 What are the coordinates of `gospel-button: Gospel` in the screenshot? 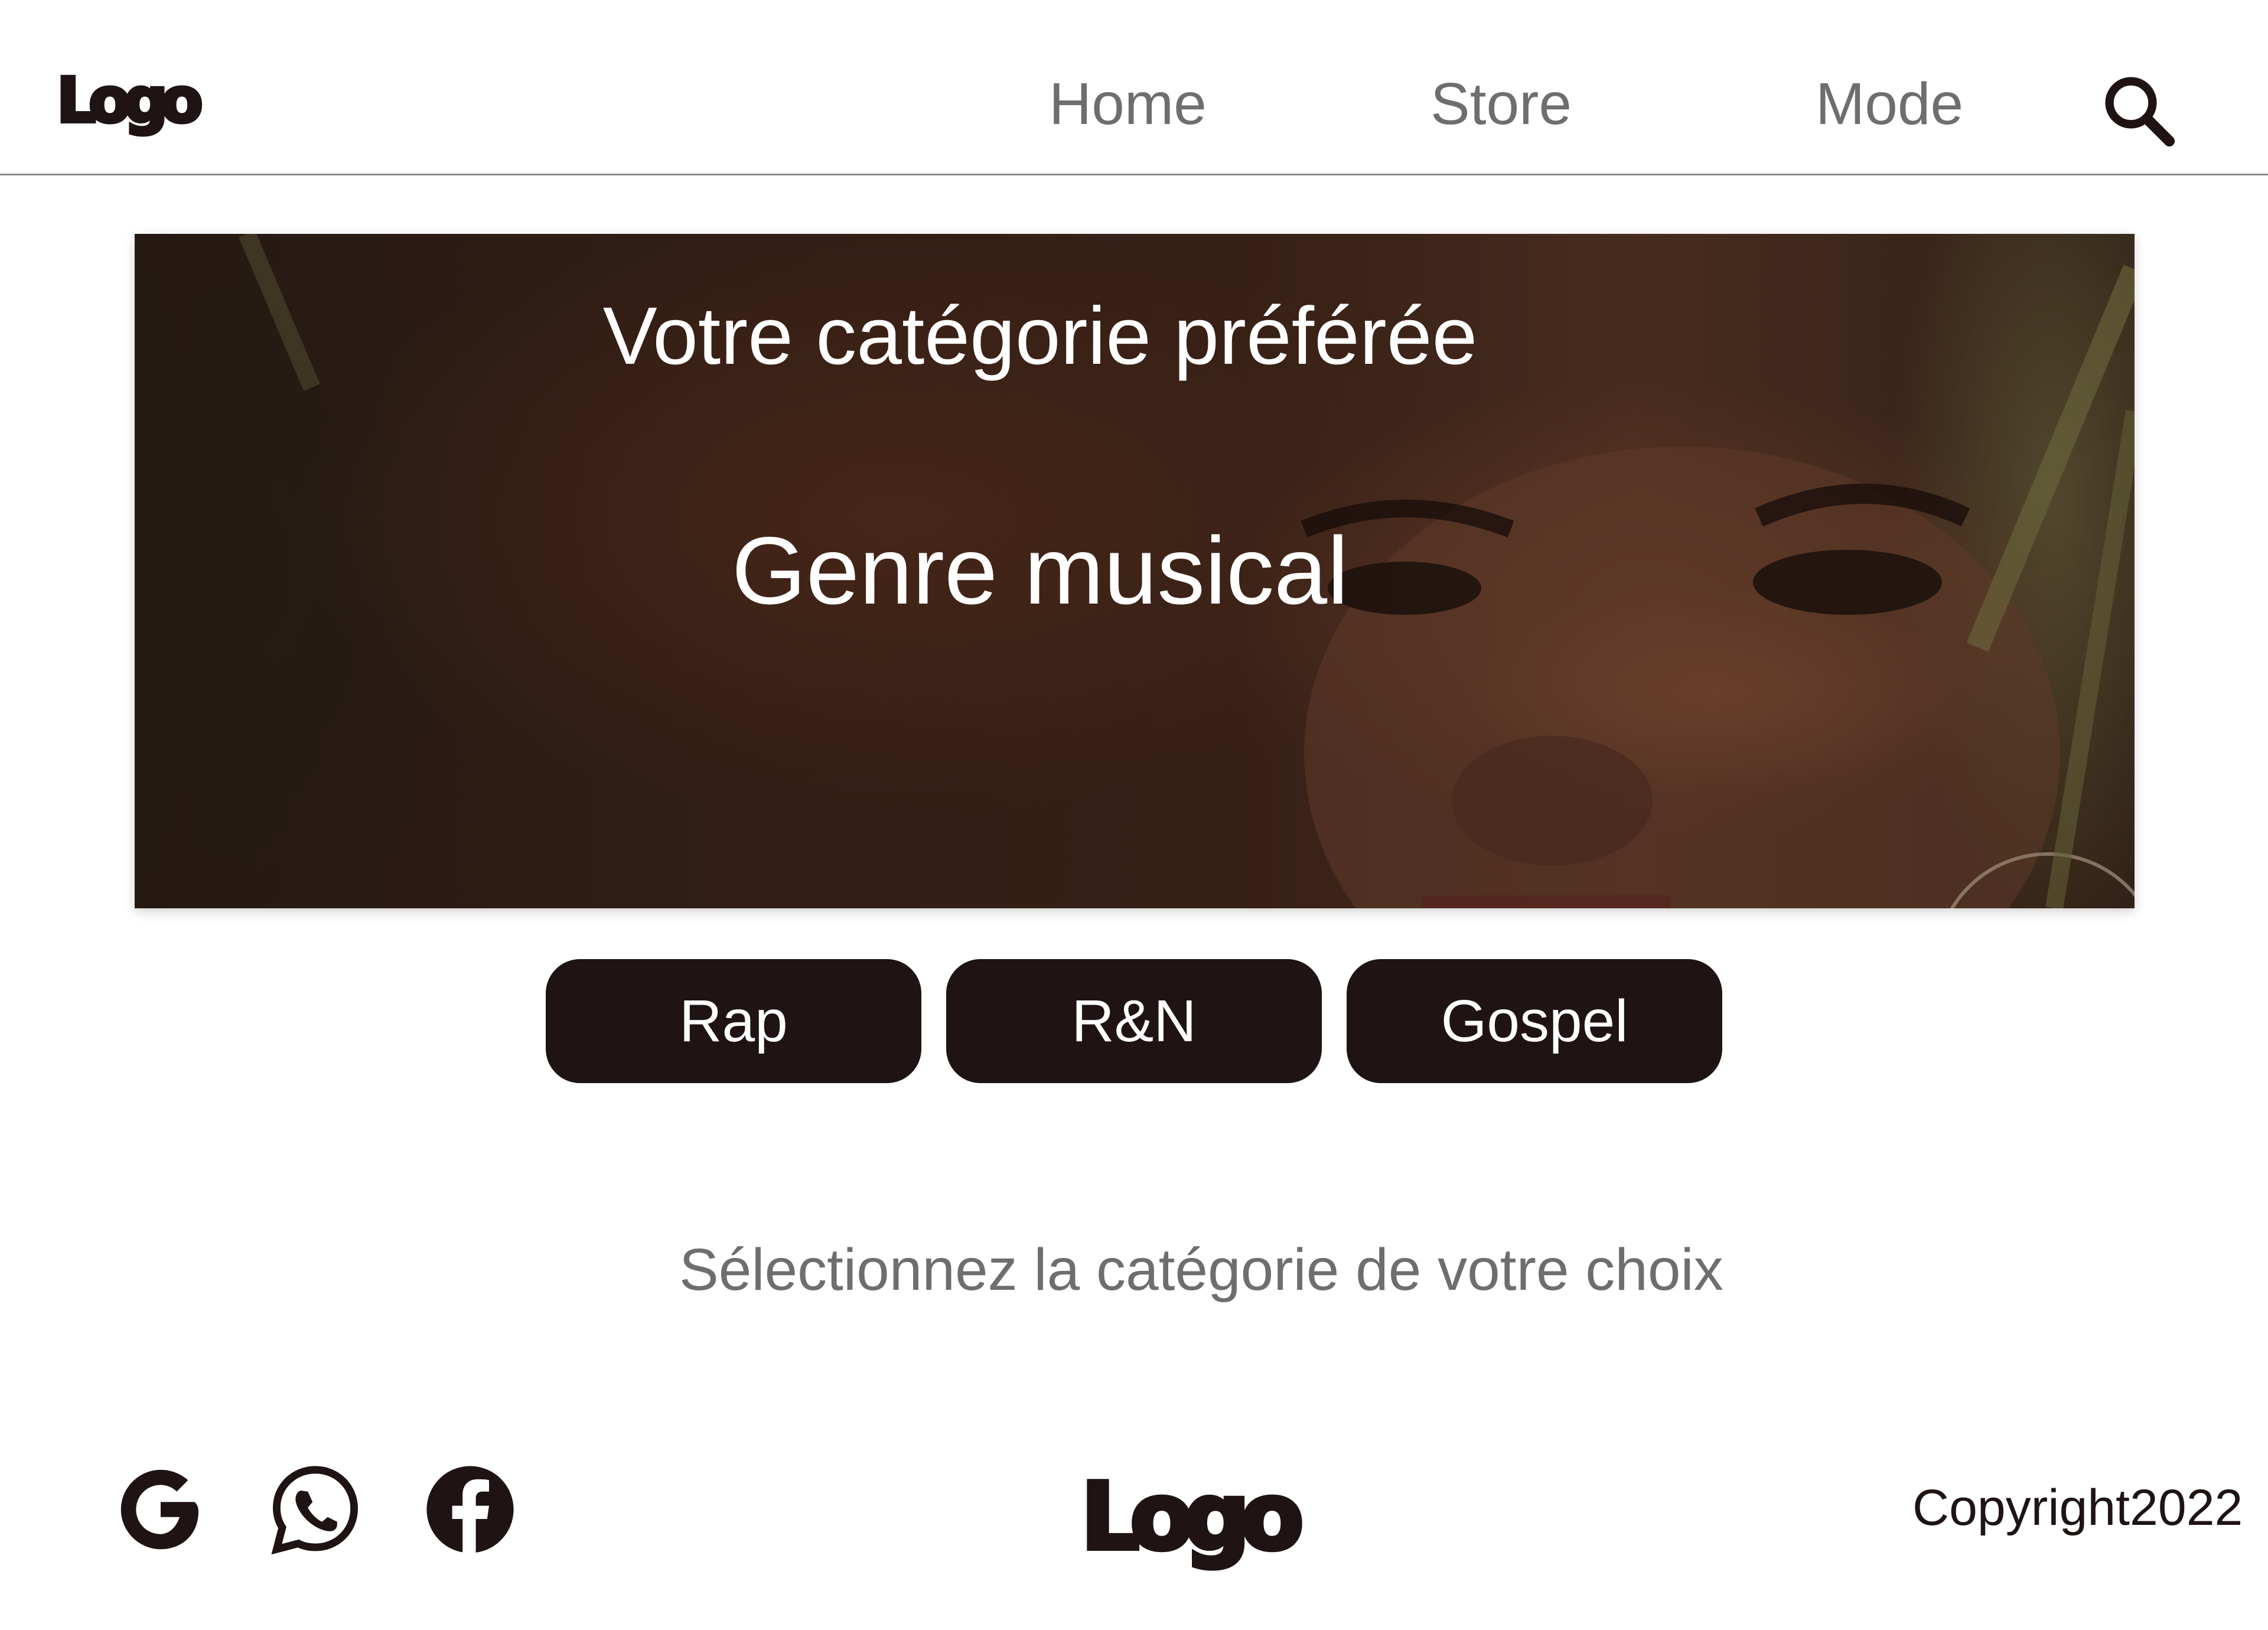 It's located at (1534, 1021).